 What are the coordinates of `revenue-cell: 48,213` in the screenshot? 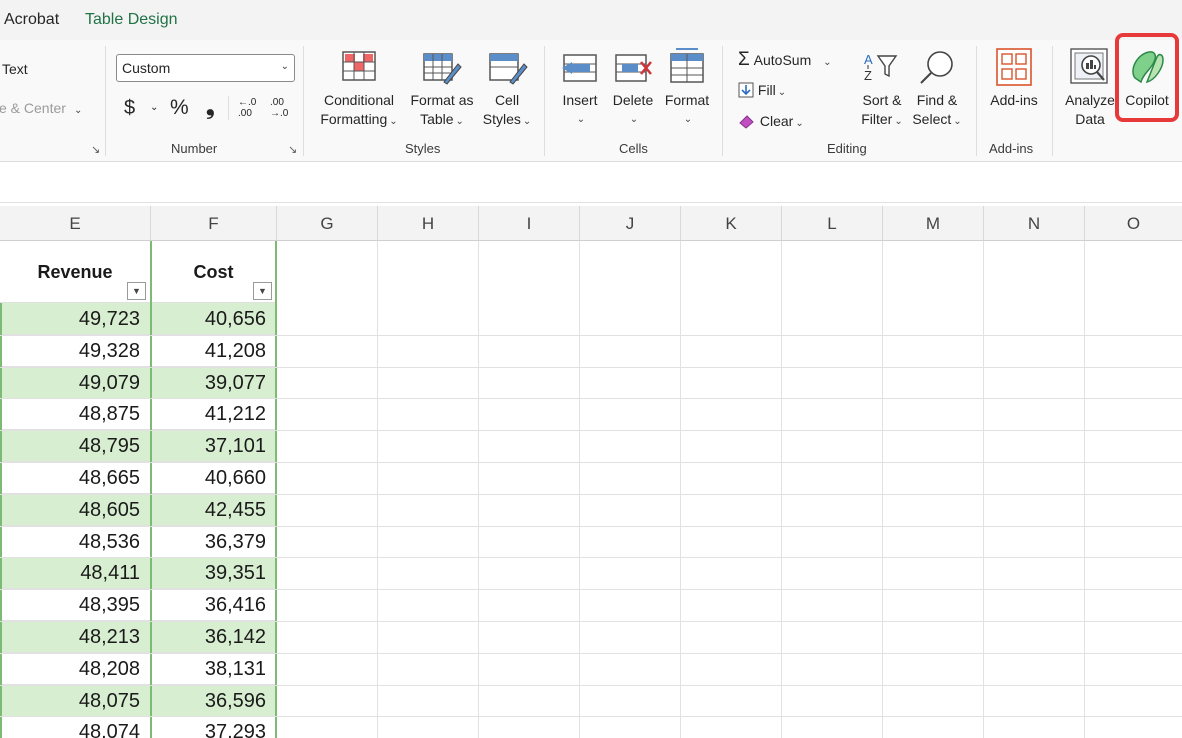 It's located at (75, 637).